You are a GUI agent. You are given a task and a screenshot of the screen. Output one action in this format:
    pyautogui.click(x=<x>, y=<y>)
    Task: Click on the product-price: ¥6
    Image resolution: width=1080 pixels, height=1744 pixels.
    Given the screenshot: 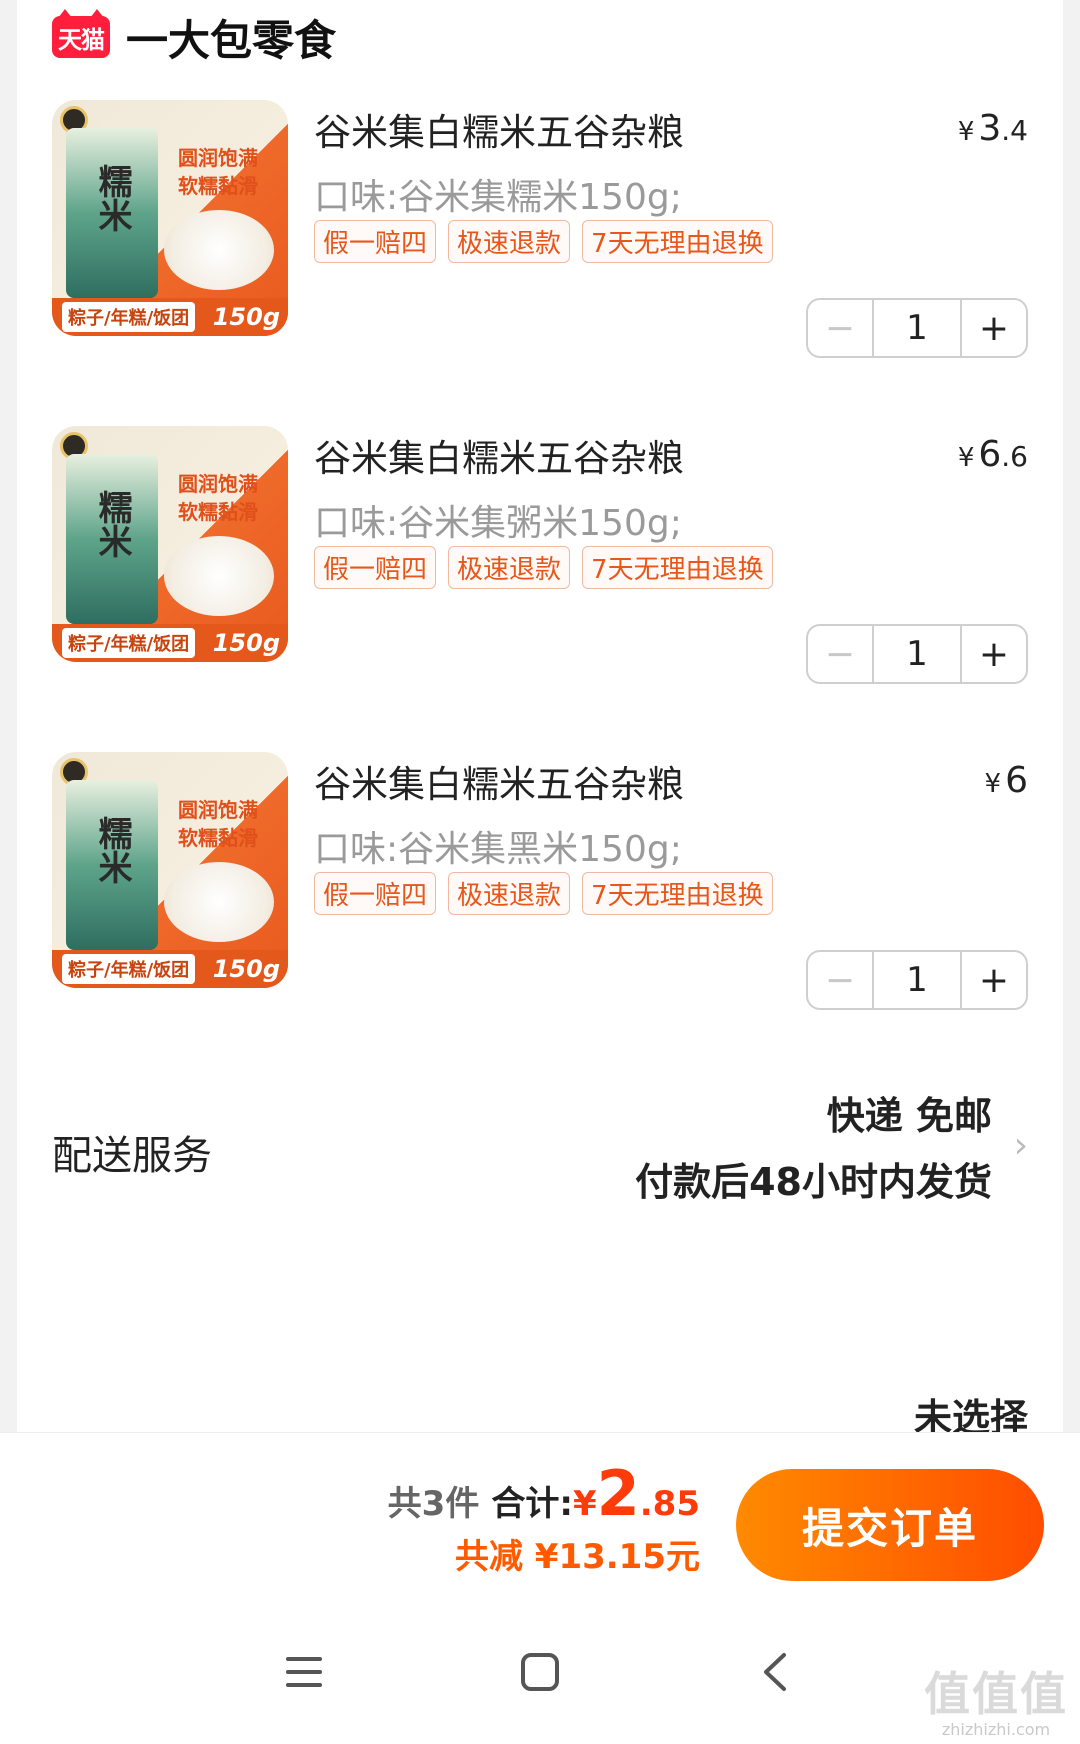 What is the action you would take?
    pyautogui.click(x=1006, y=780)
    